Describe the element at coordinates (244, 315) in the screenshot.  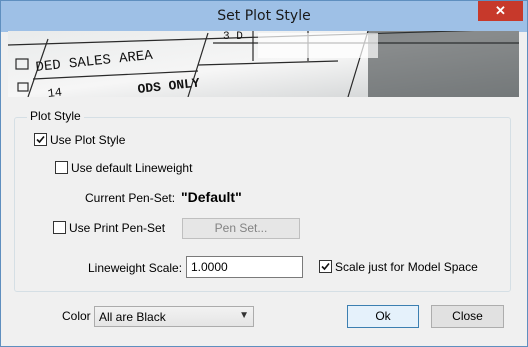
I see `chevron-down-icon: ▼` at that location.